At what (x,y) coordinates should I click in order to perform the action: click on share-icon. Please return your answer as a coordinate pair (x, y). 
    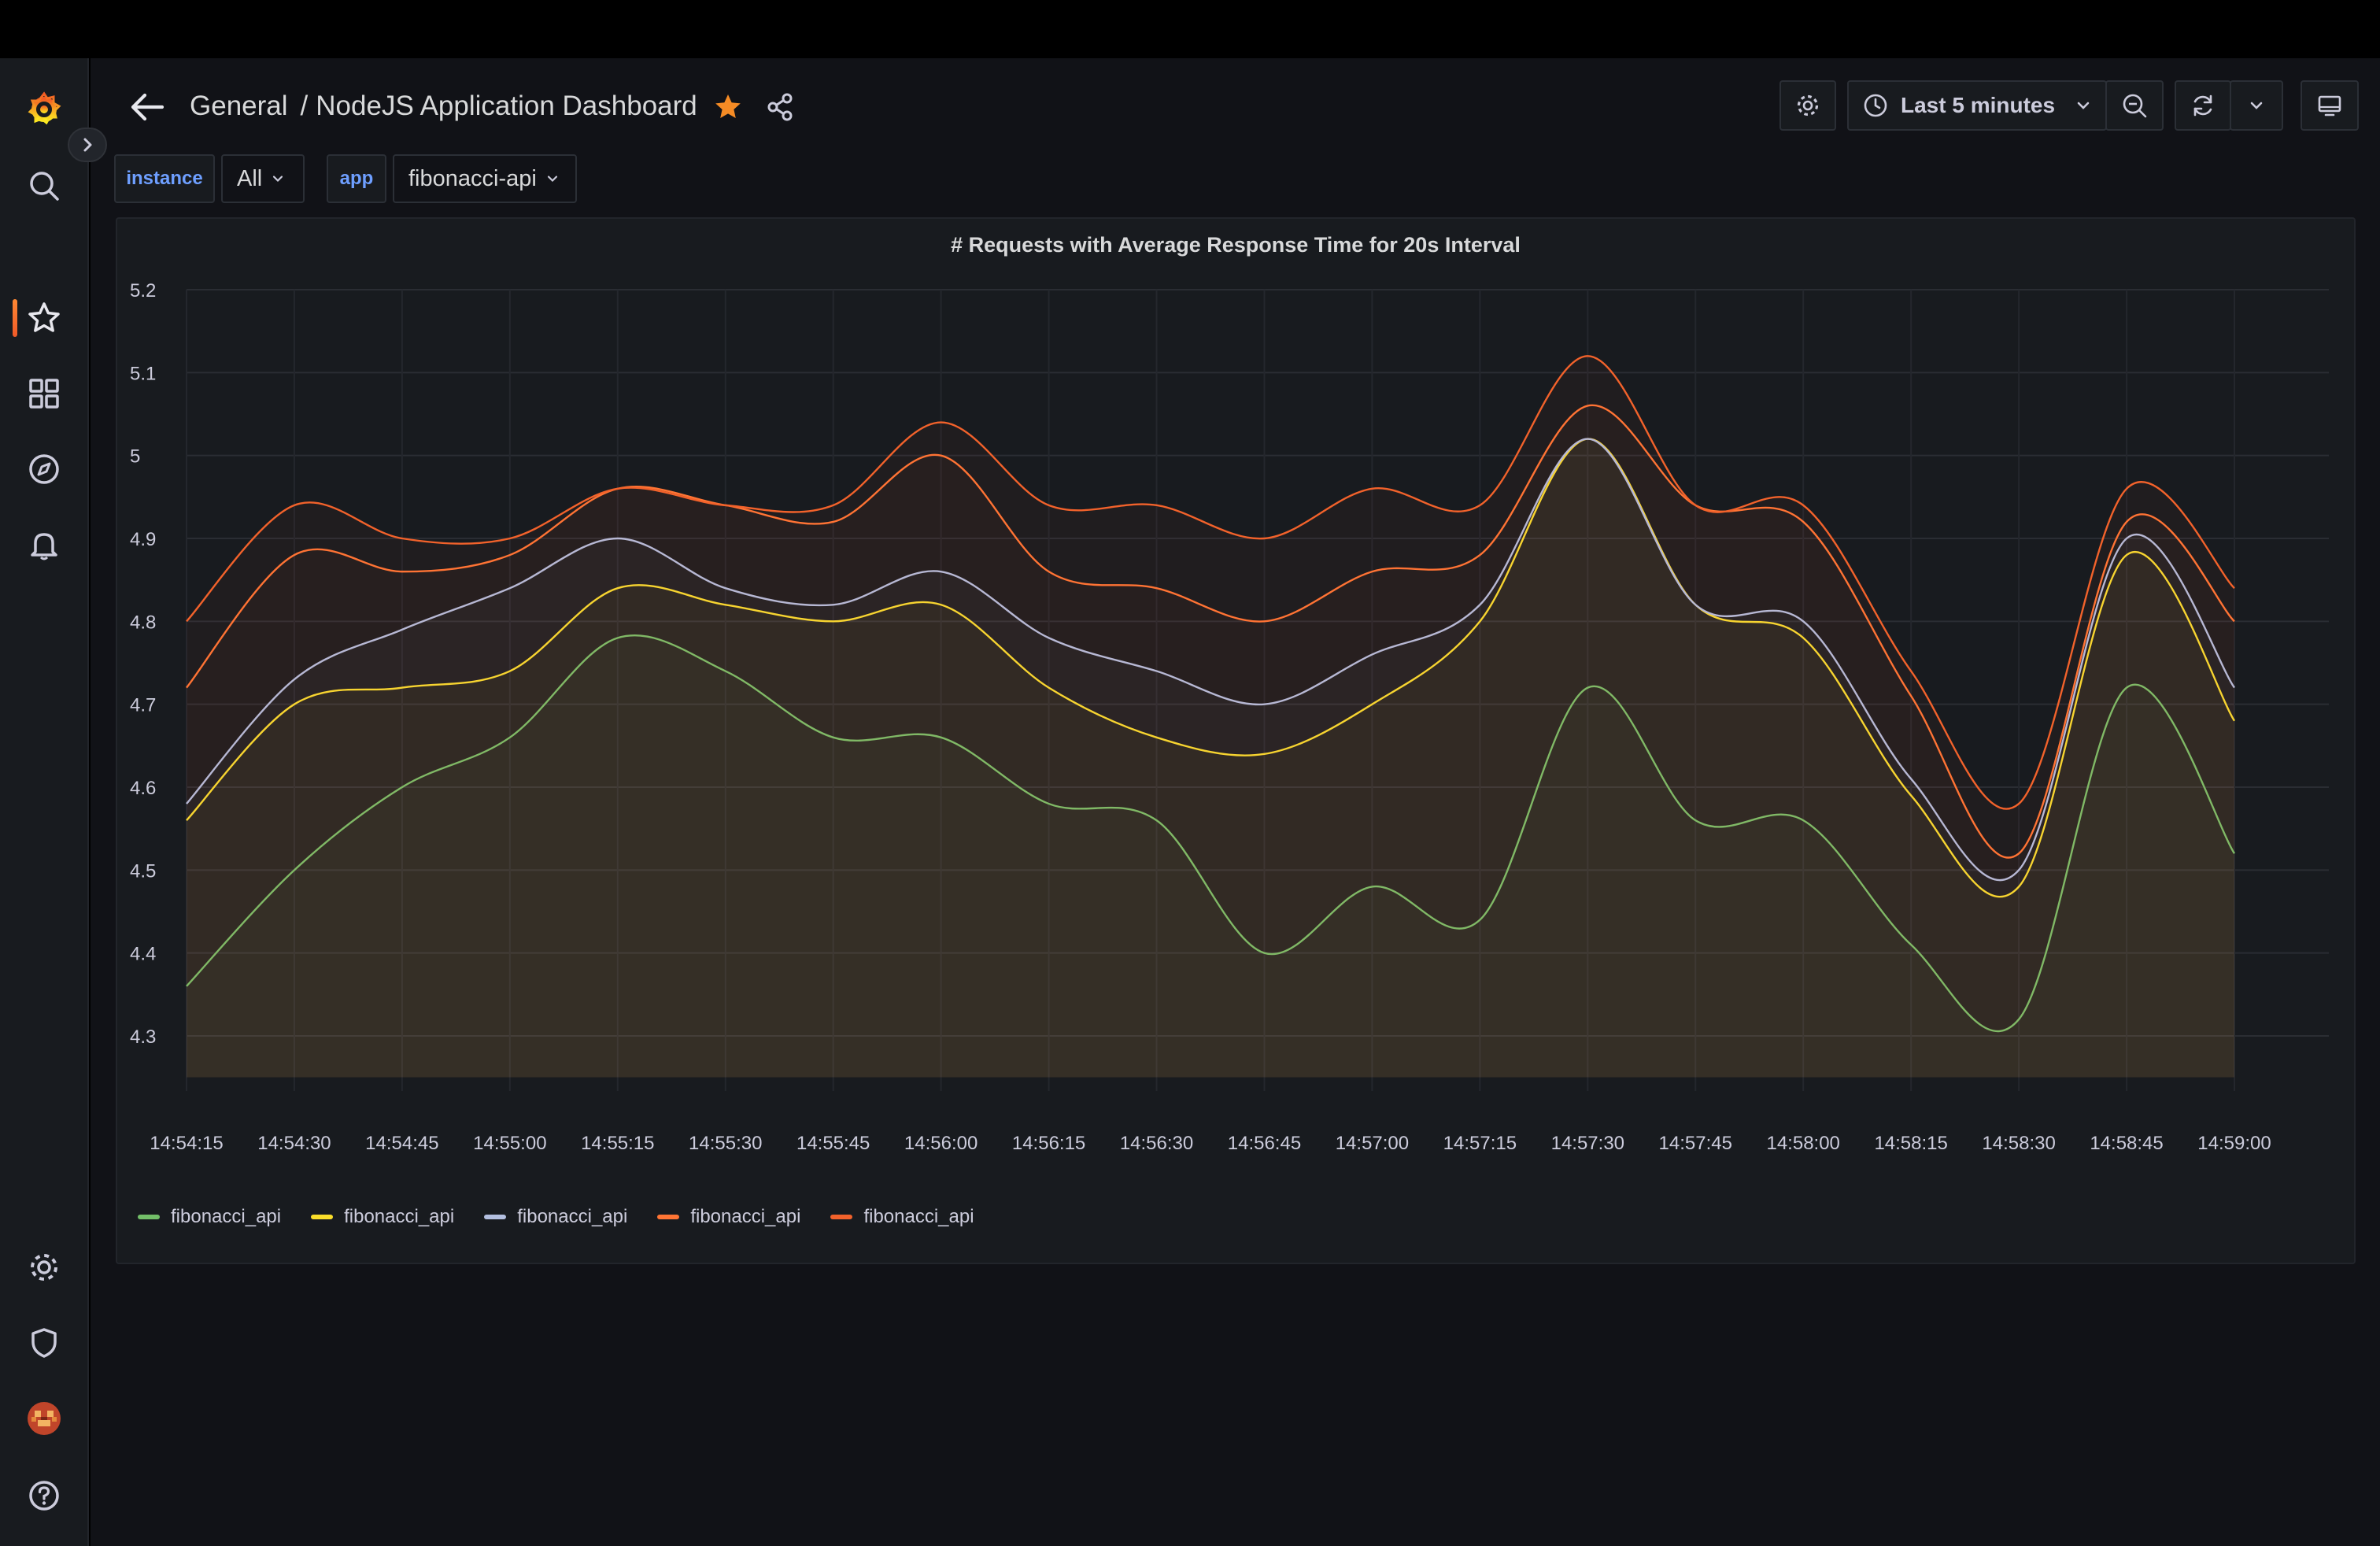
    Looking at the image, I should click on (780, 107).